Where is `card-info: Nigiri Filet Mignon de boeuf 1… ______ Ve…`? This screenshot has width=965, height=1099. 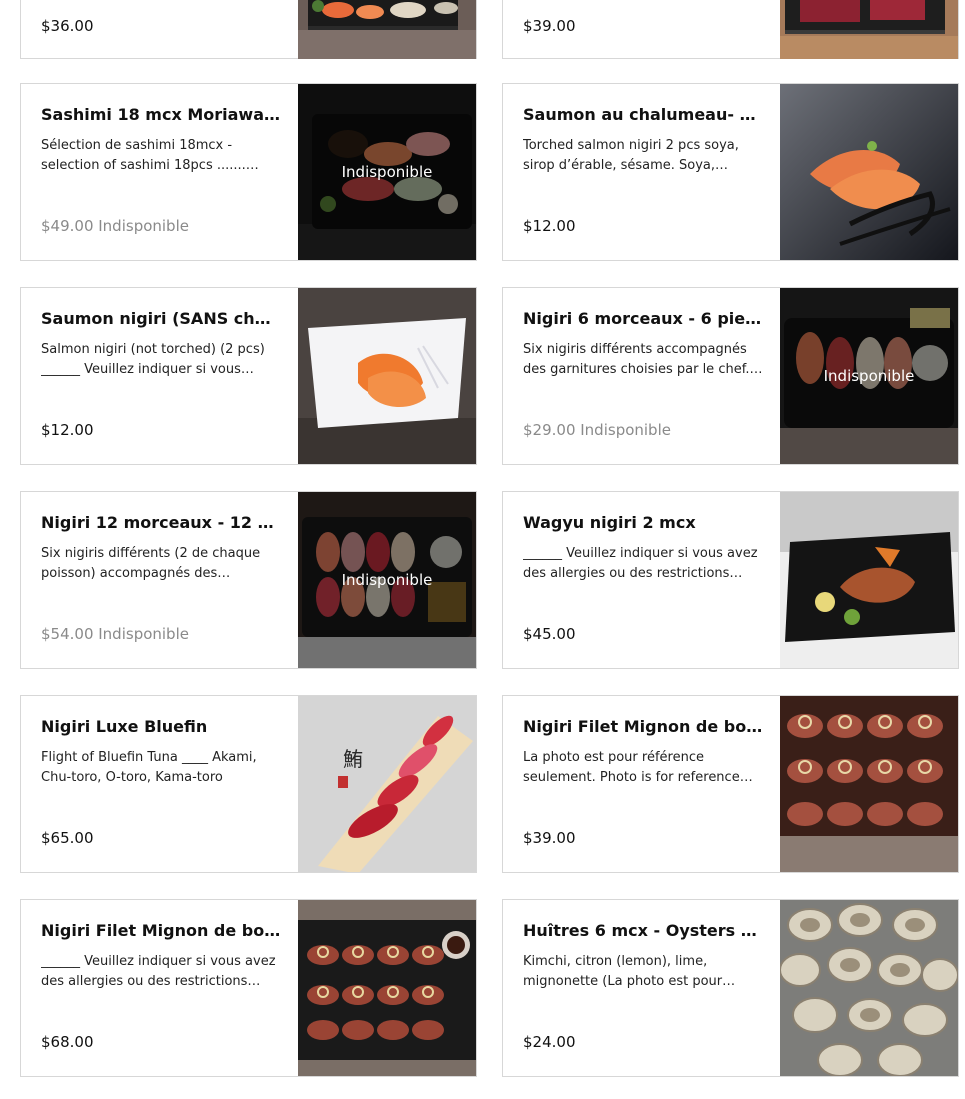
card-info: Nigiri Filet Mignon de boeuf 1… ______ Ve… is located at coordinates (160, 988).